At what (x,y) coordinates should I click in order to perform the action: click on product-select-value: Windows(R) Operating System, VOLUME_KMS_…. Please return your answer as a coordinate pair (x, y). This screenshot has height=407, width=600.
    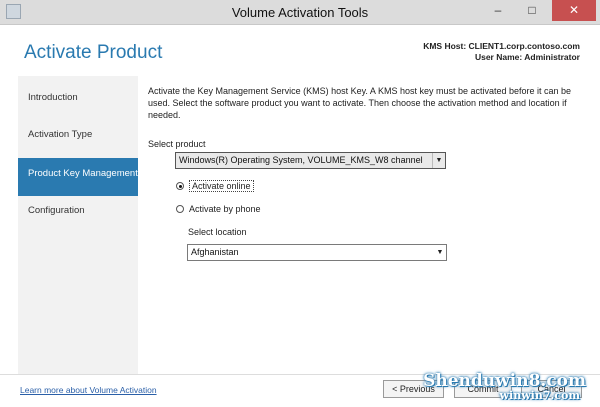
    Looking at the image, I should click on (301, 160).